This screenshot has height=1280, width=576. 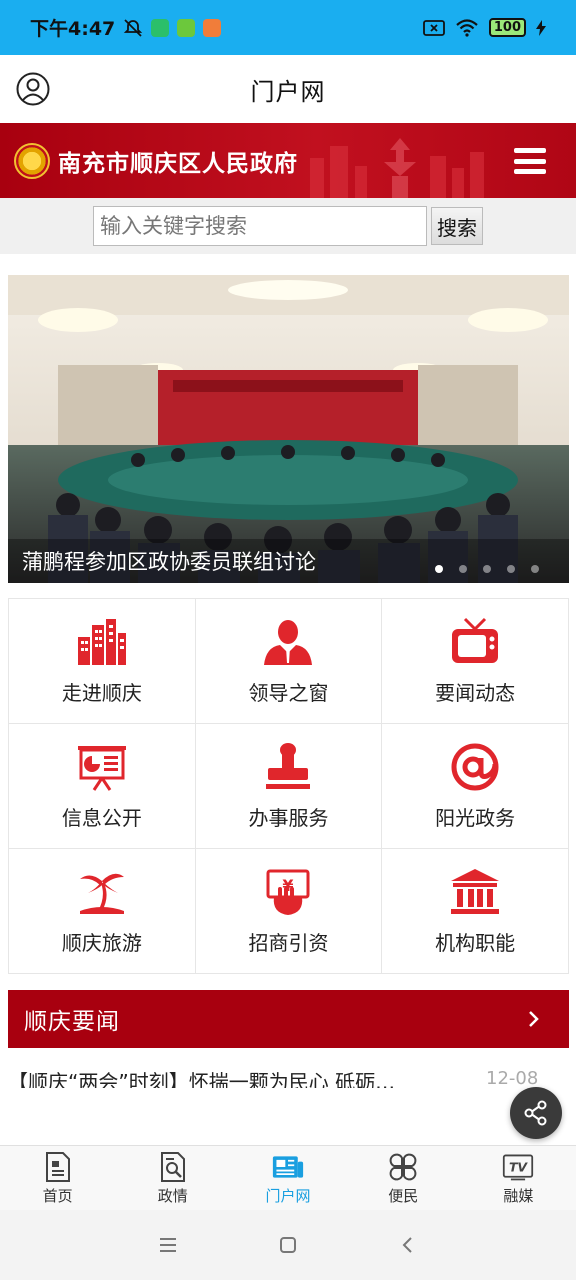 I want to click on search-document-icon, so click(x=172, y=1166).